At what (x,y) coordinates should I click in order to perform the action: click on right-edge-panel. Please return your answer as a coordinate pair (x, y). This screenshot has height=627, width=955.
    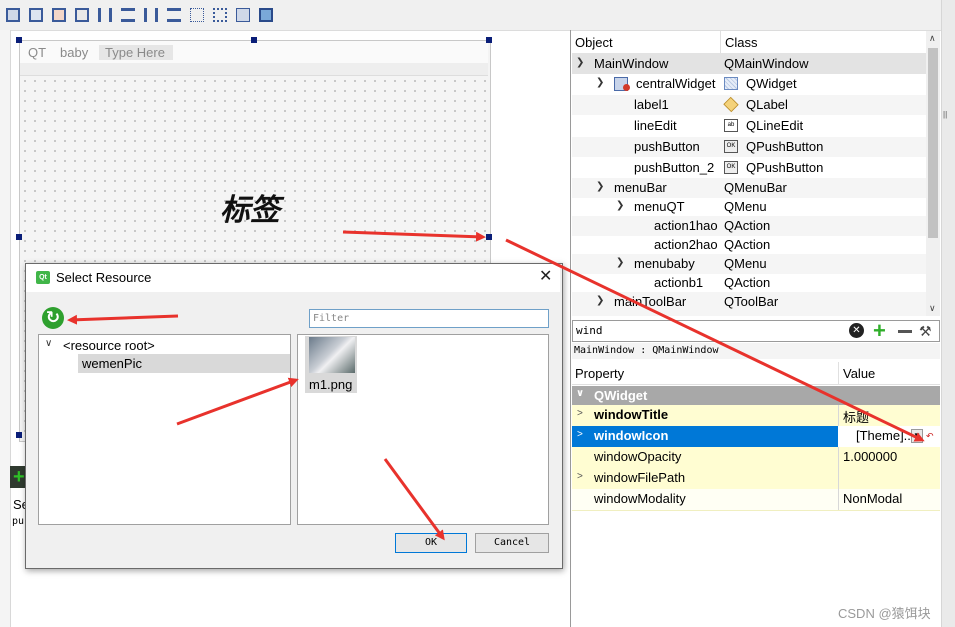
    Looking at the image, I should click on (948, 313).